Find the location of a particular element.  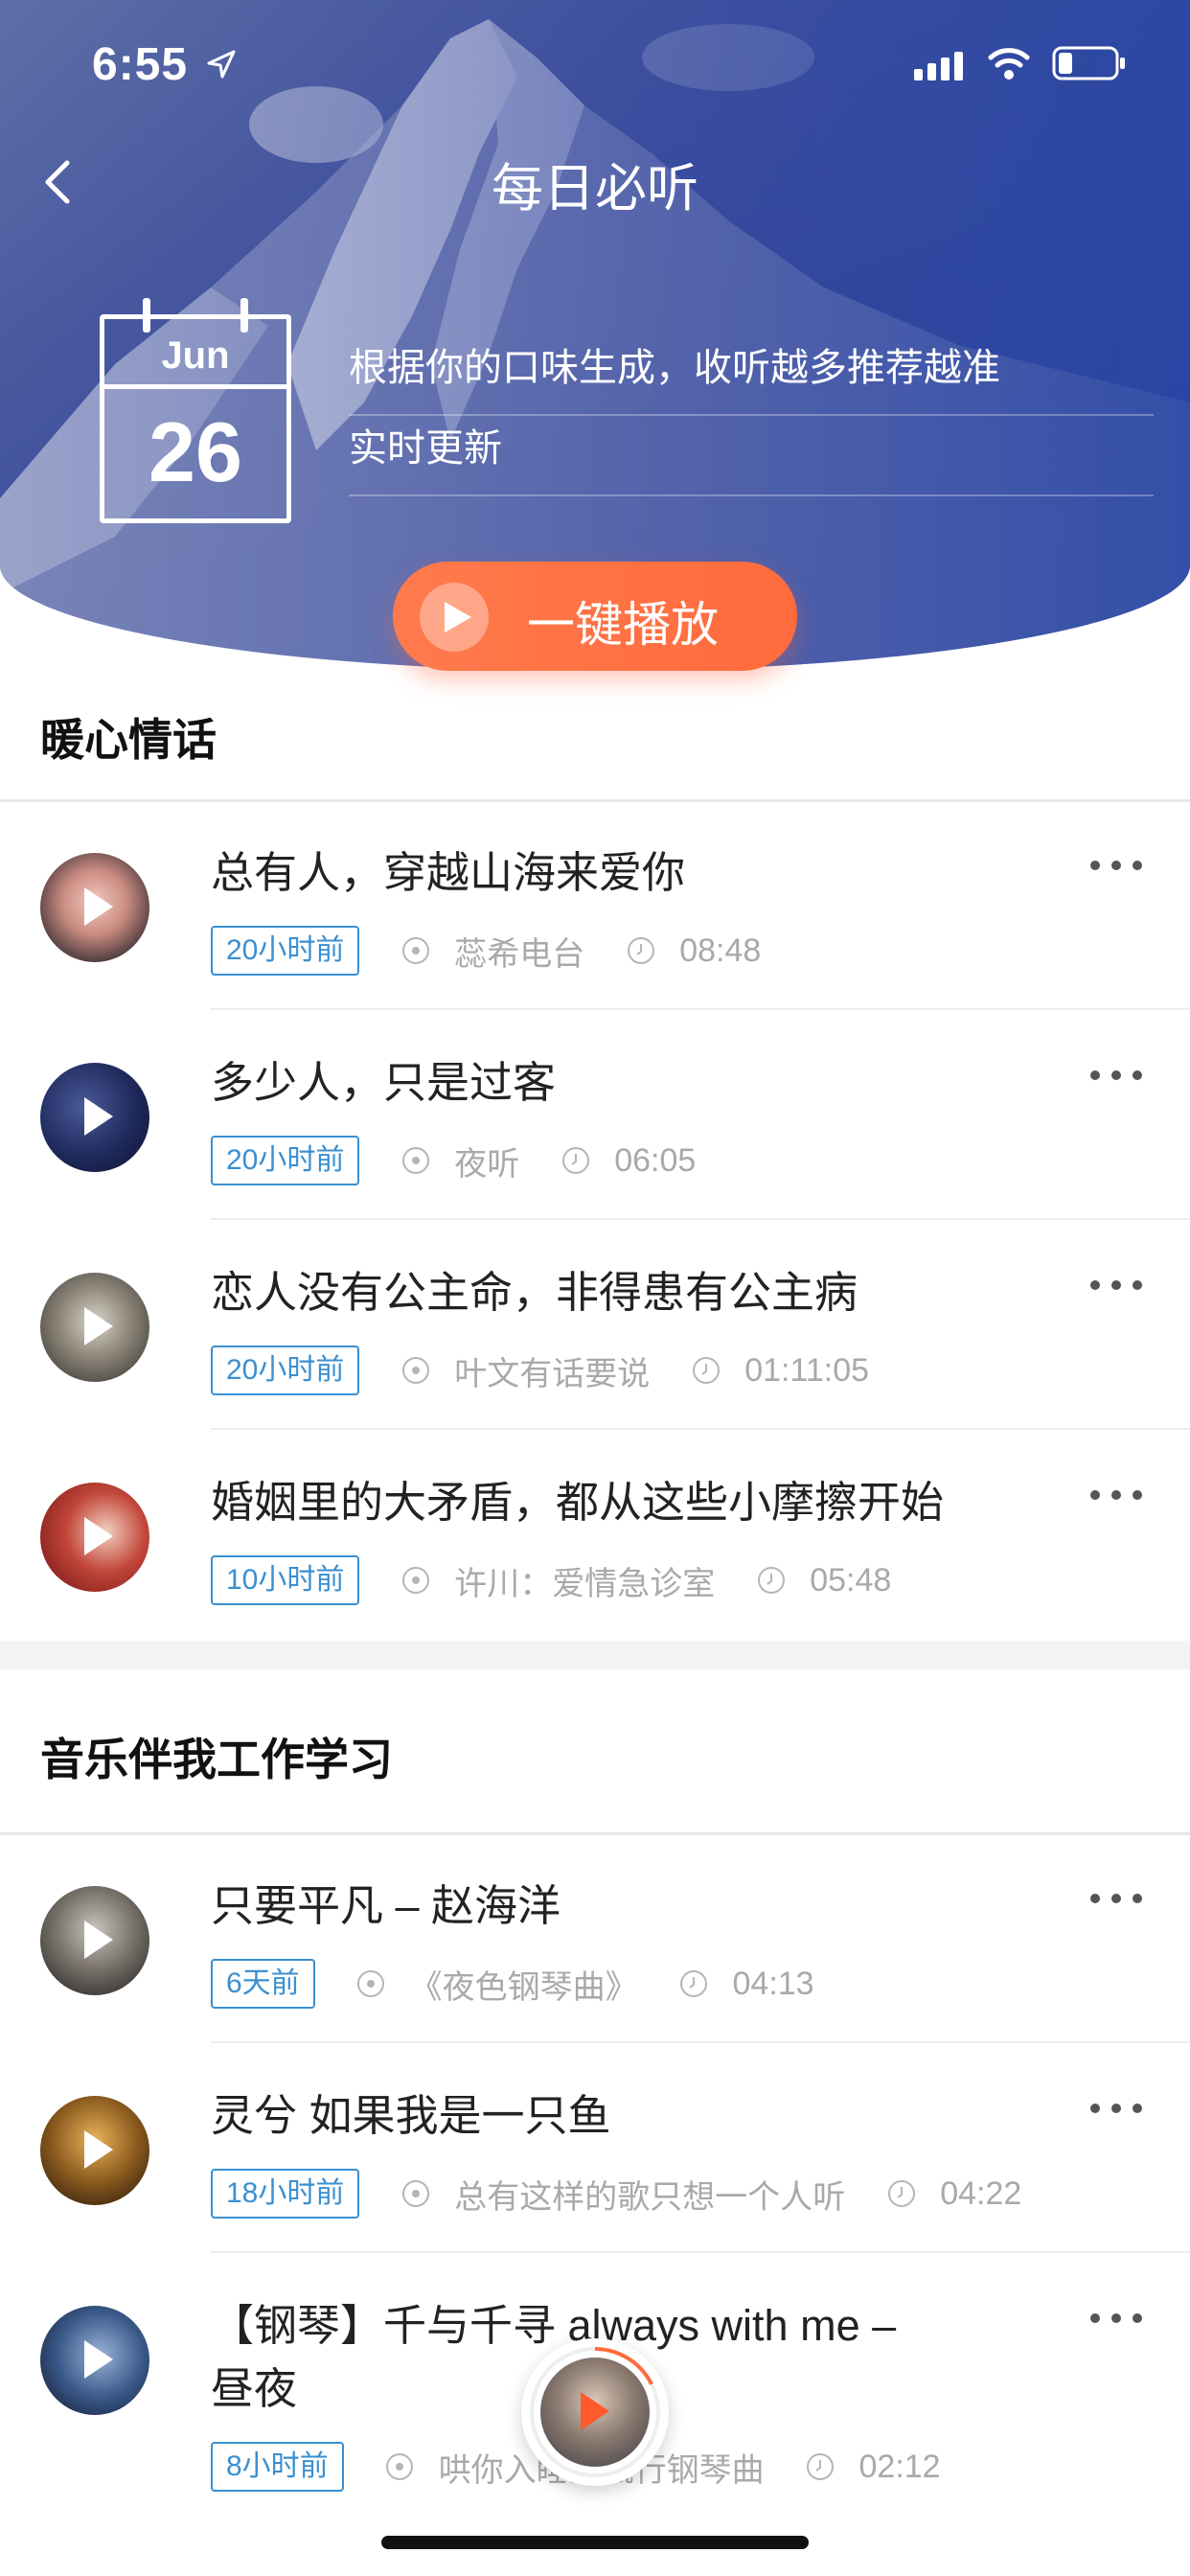

play-all-button: 一键播放 is located at coordinates (595, 616).